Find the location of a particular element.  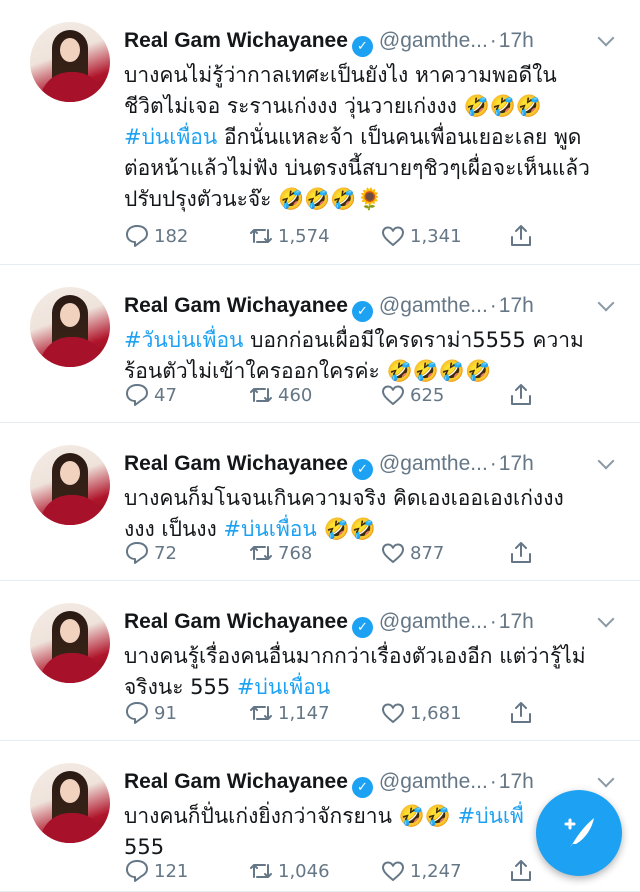

reply-count: 121 is located at coordinates (171, 871).